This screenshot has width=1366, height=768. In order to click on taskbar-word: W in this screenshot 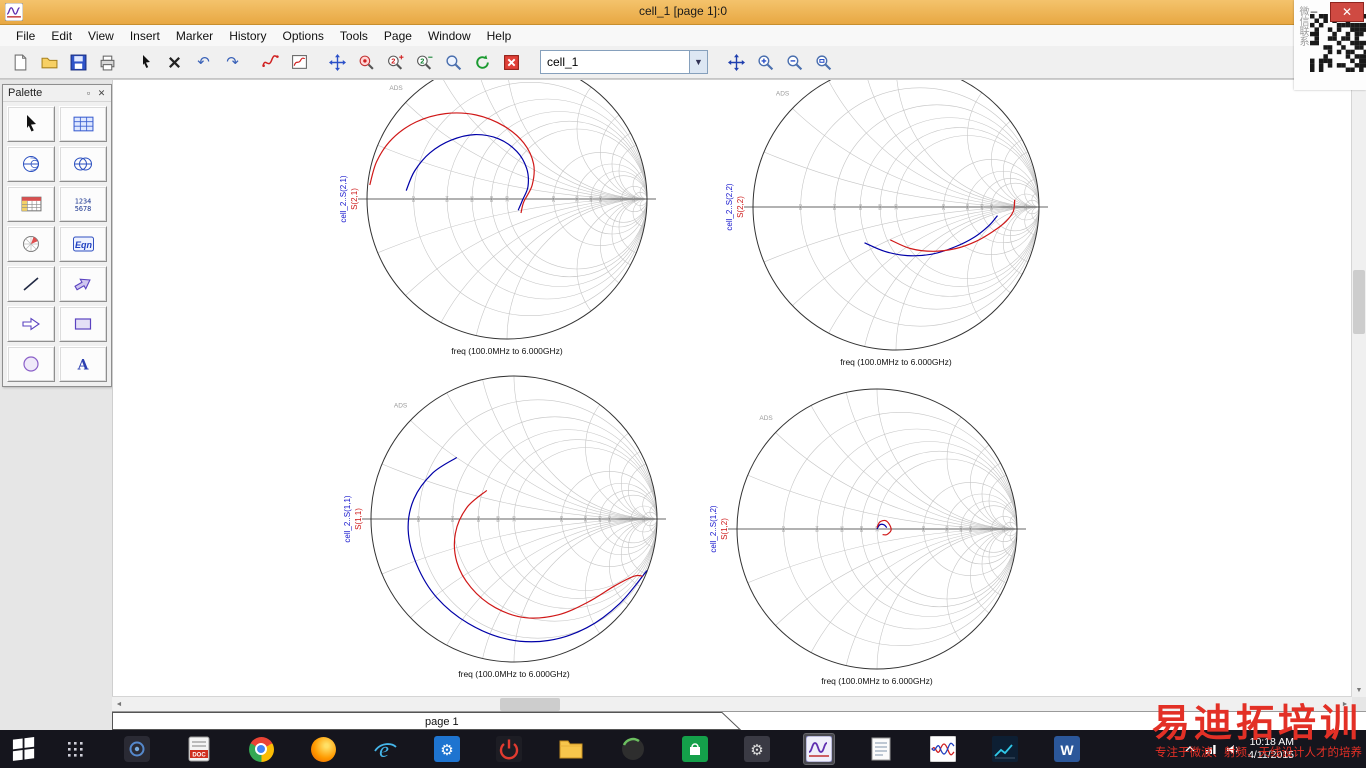, I will do `click(1067, 749)`.